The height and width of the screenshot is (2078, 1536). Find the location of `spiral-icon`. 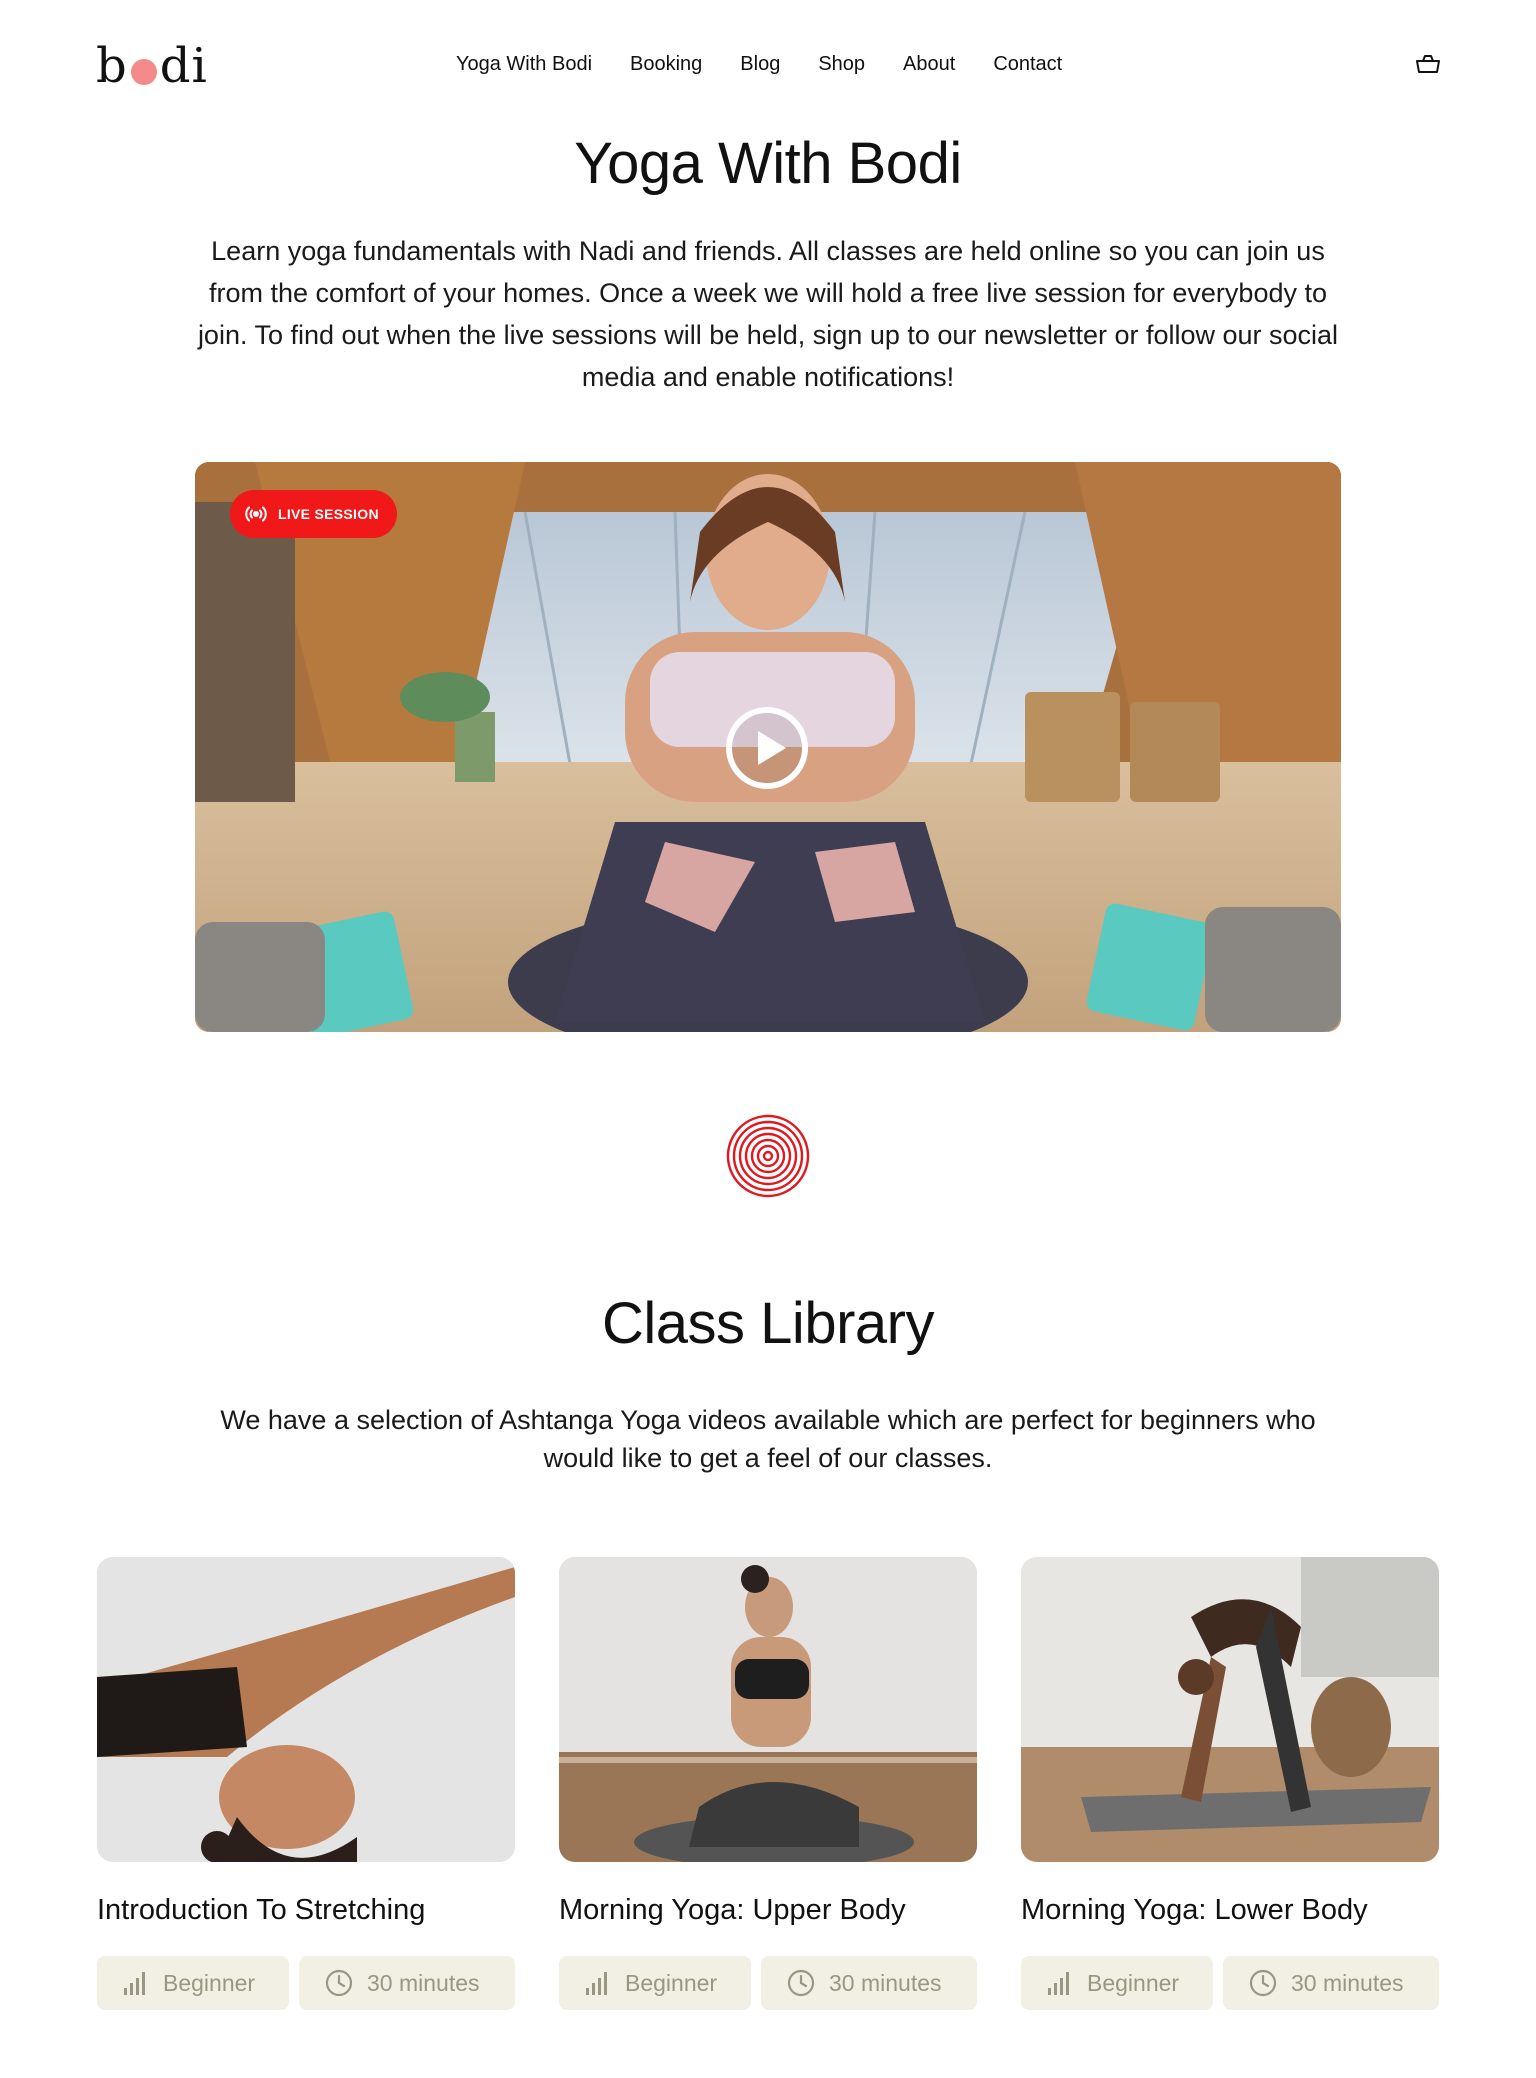

spiral-icon is located at coordinates (768, 1156).